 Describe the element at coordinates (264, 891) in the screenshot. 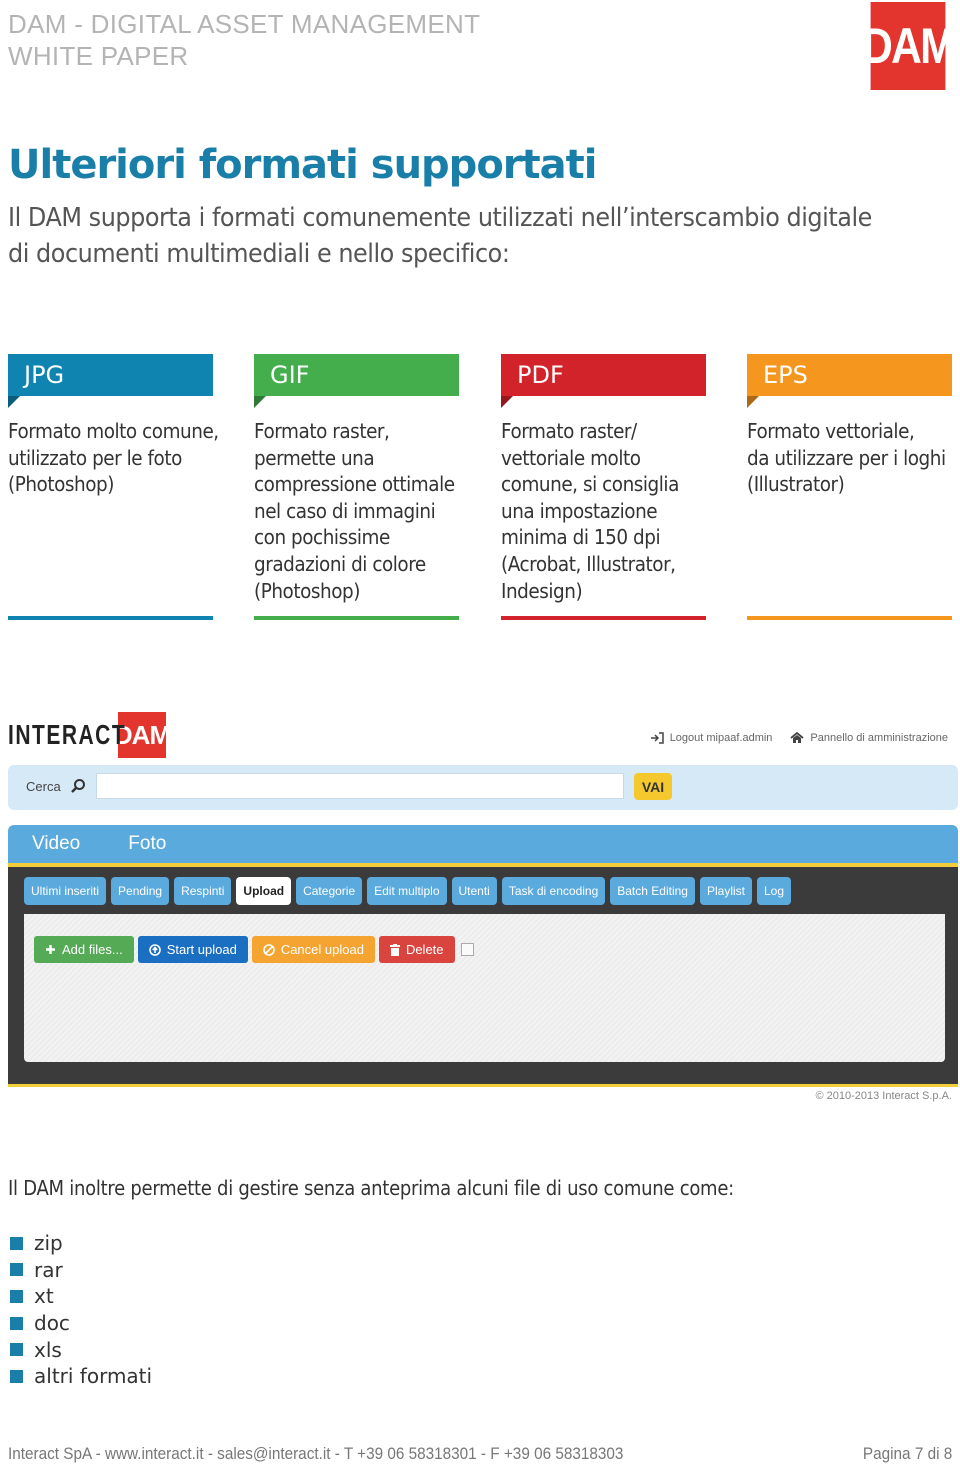

I see `subtab-upload: Upload` at that location.